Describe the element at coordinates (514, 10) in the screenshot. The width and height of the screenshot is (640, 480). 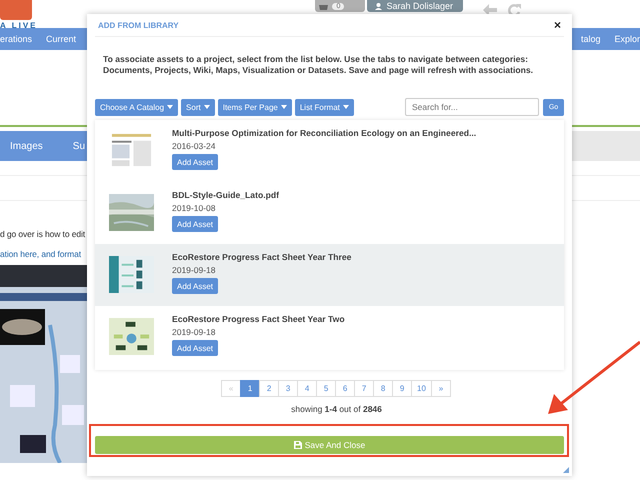
I see `refresh-icon` at that location.